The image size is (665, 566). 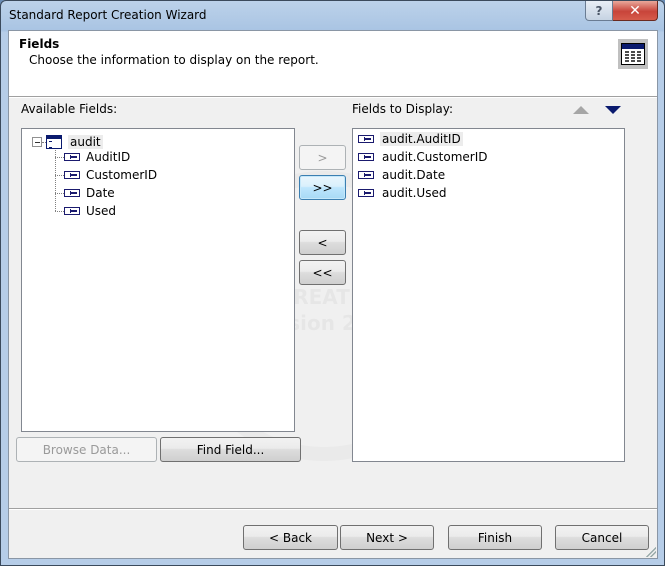 I want to click on display-item-label: audit.CustomerID, so click(x=435, y=157).